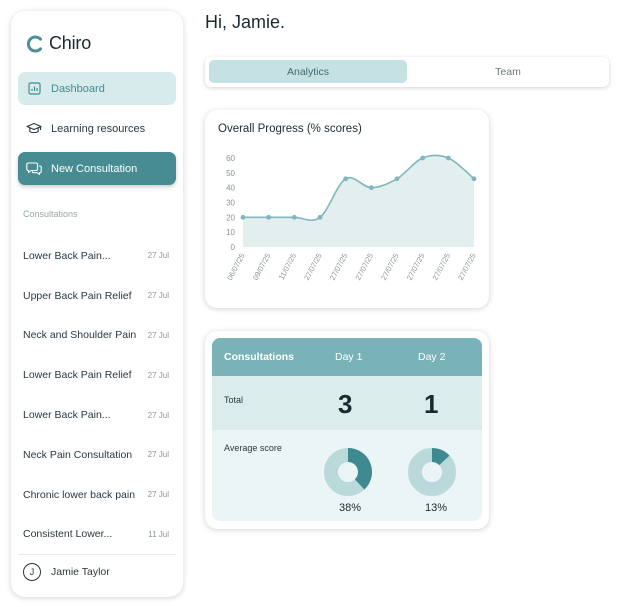 The width and height of the screenshot is (623, 607). What do you see at coordinates (436, 508) in the screenshot?
I see `average-day-2: 13%` at bounding box center [436, 508].